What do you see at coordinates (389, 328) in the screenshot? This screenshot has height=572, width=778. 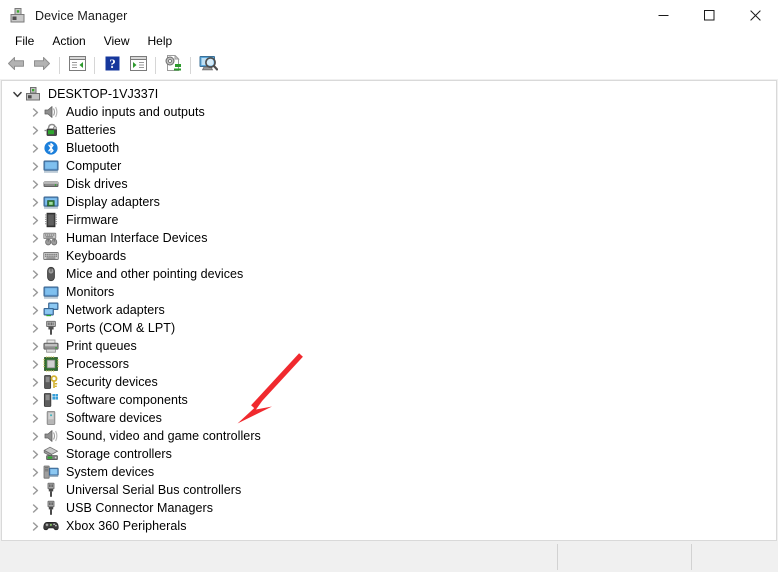 I see `tree-item-ports-com-and-lpt: Ports (COM & LPT)` at bounding box center [389, 328].